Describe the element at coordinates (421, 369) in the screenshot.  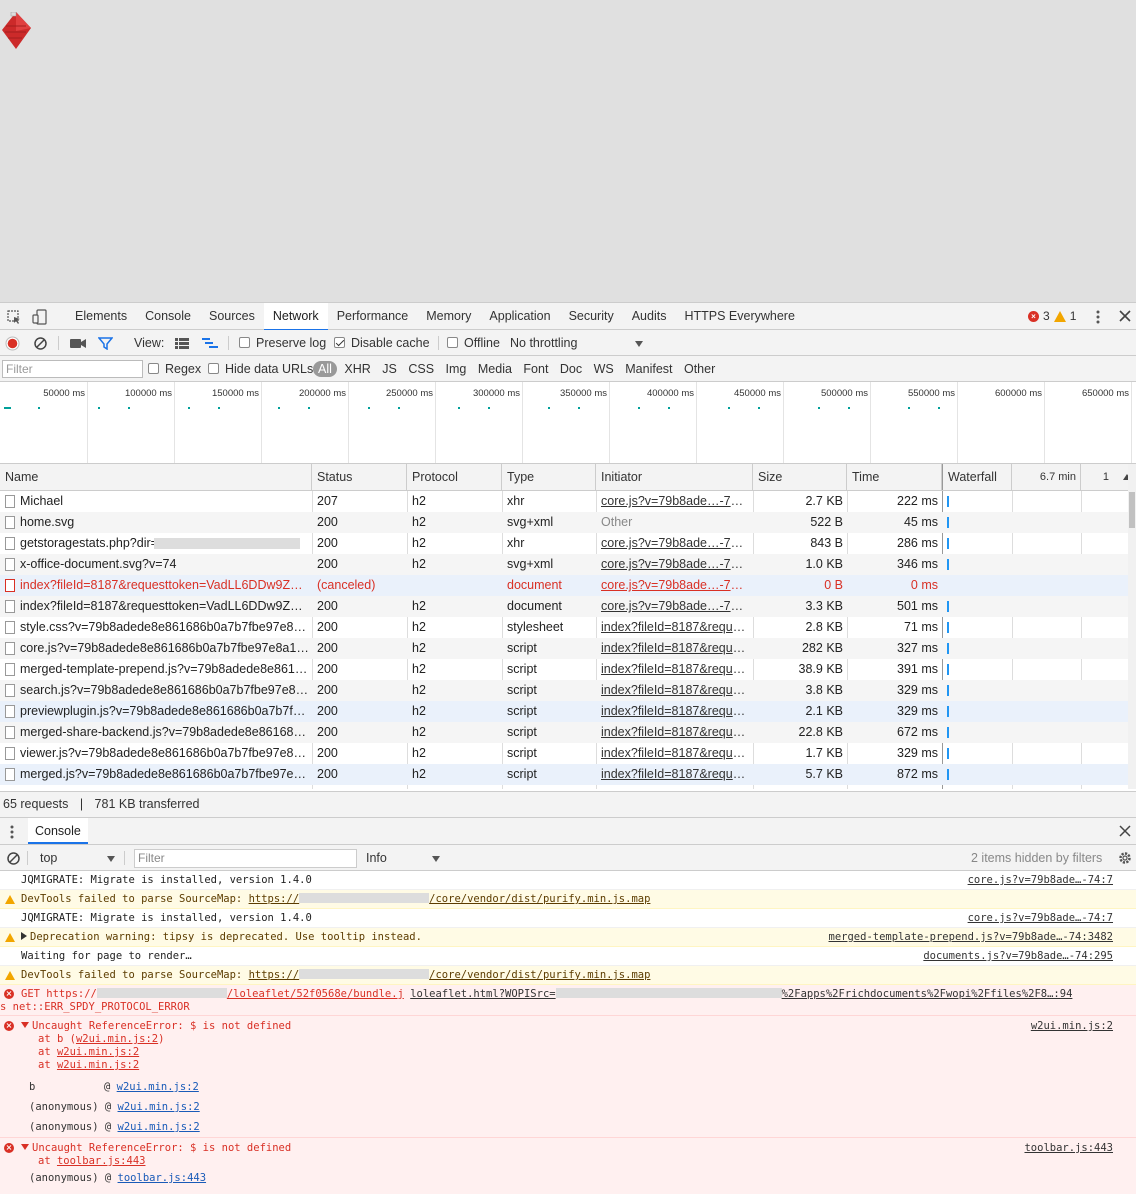
I see `type-filter-css: CSS` at that location.